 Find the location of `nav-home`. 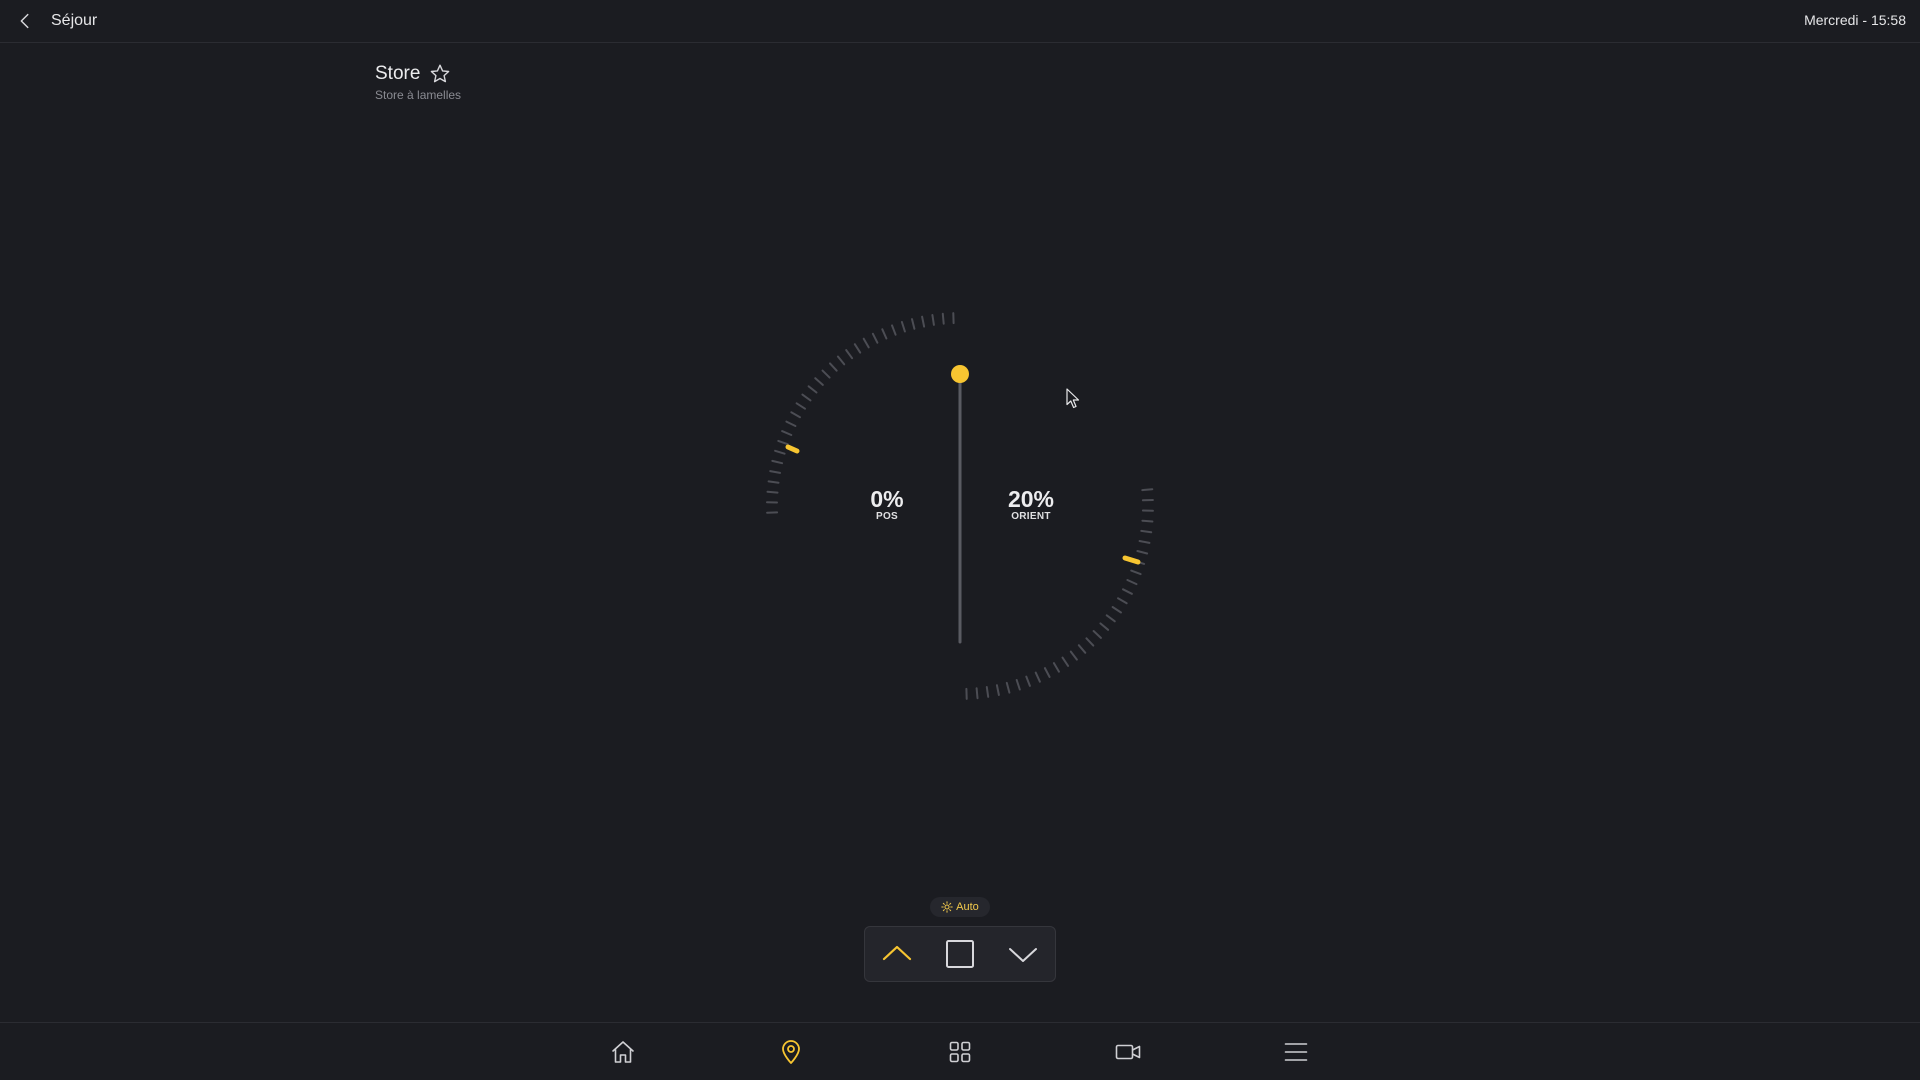

nav-home is located at coordinates (623, 1052).